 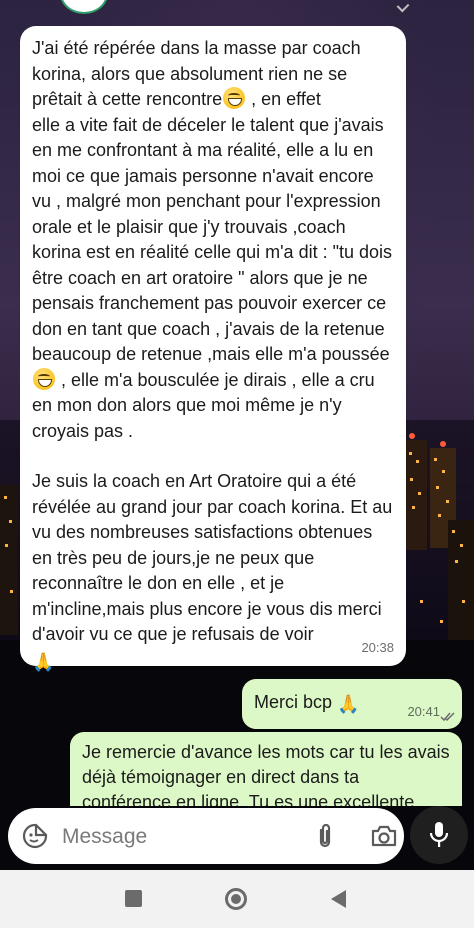 I want to click on mic-button, so click(x=439, y=835).